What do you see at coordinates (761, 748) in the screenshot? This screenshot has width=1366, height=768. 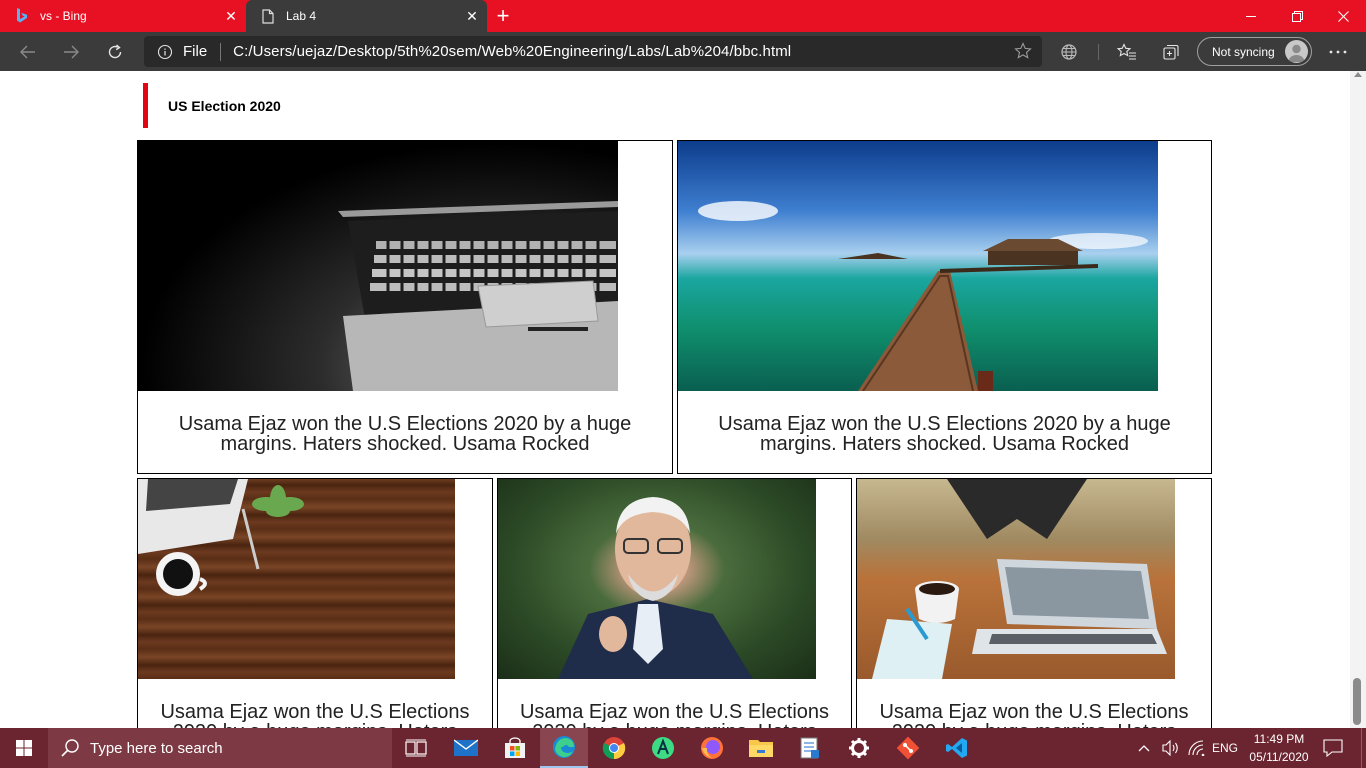 I see `file-explorer-icon` at bounding box center [761, 748].